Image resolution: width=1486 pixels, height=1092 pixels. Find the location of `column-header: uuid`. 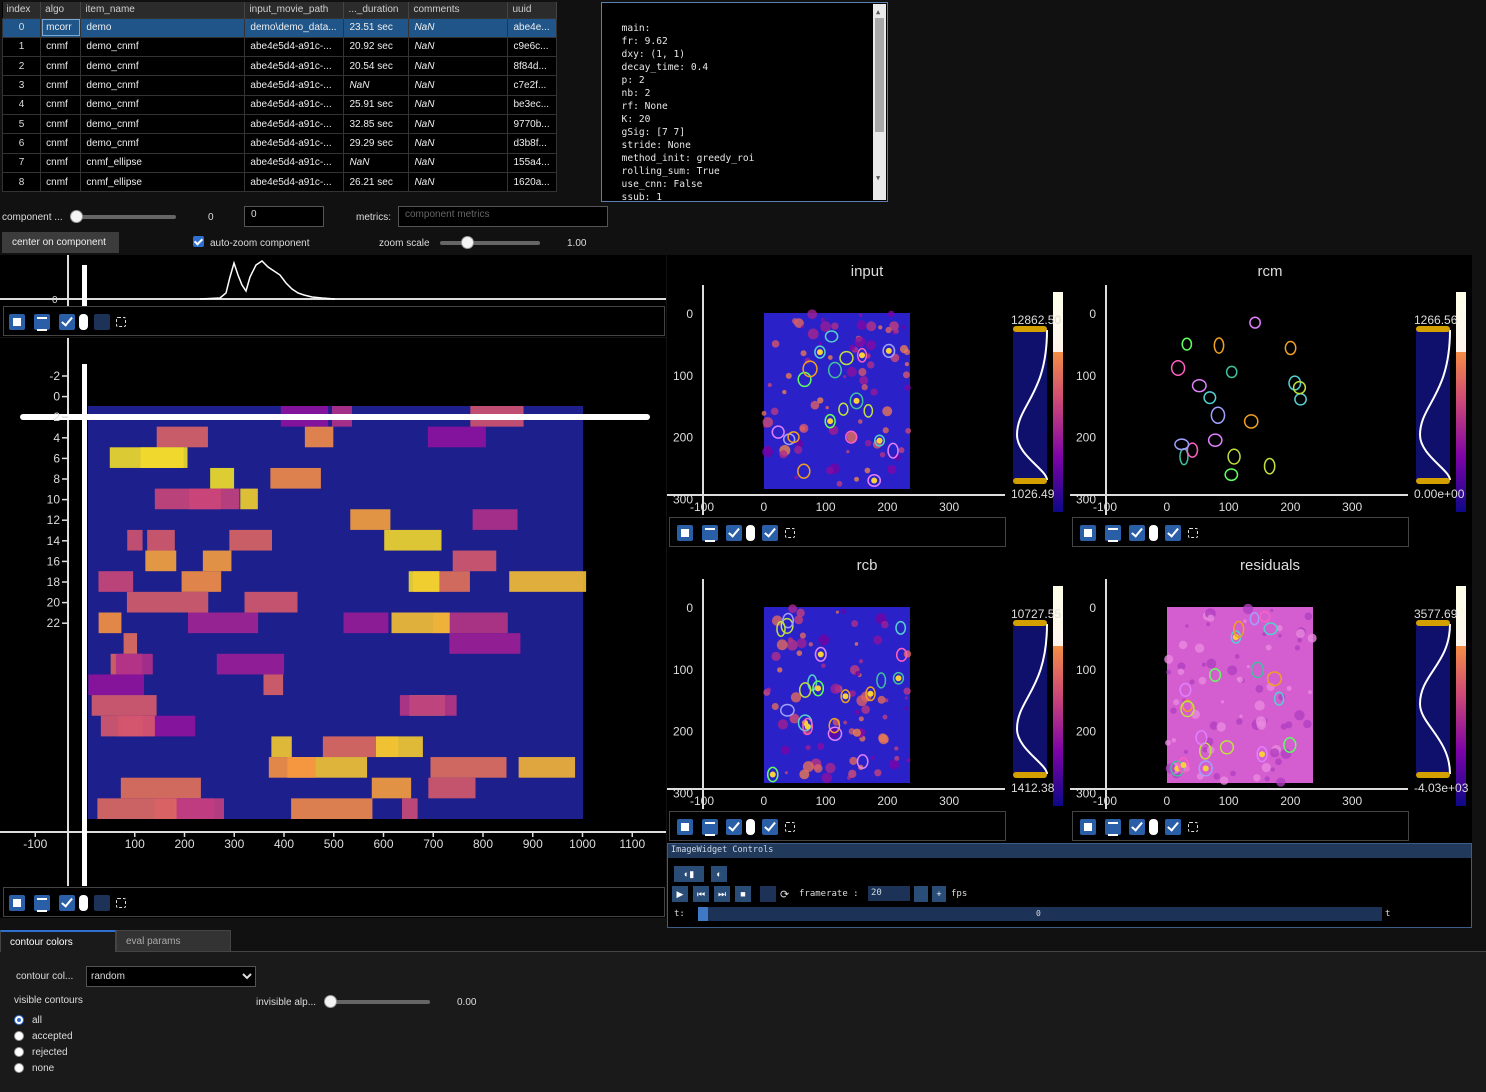

column-header: uuid is located at coordinates (532, 10).